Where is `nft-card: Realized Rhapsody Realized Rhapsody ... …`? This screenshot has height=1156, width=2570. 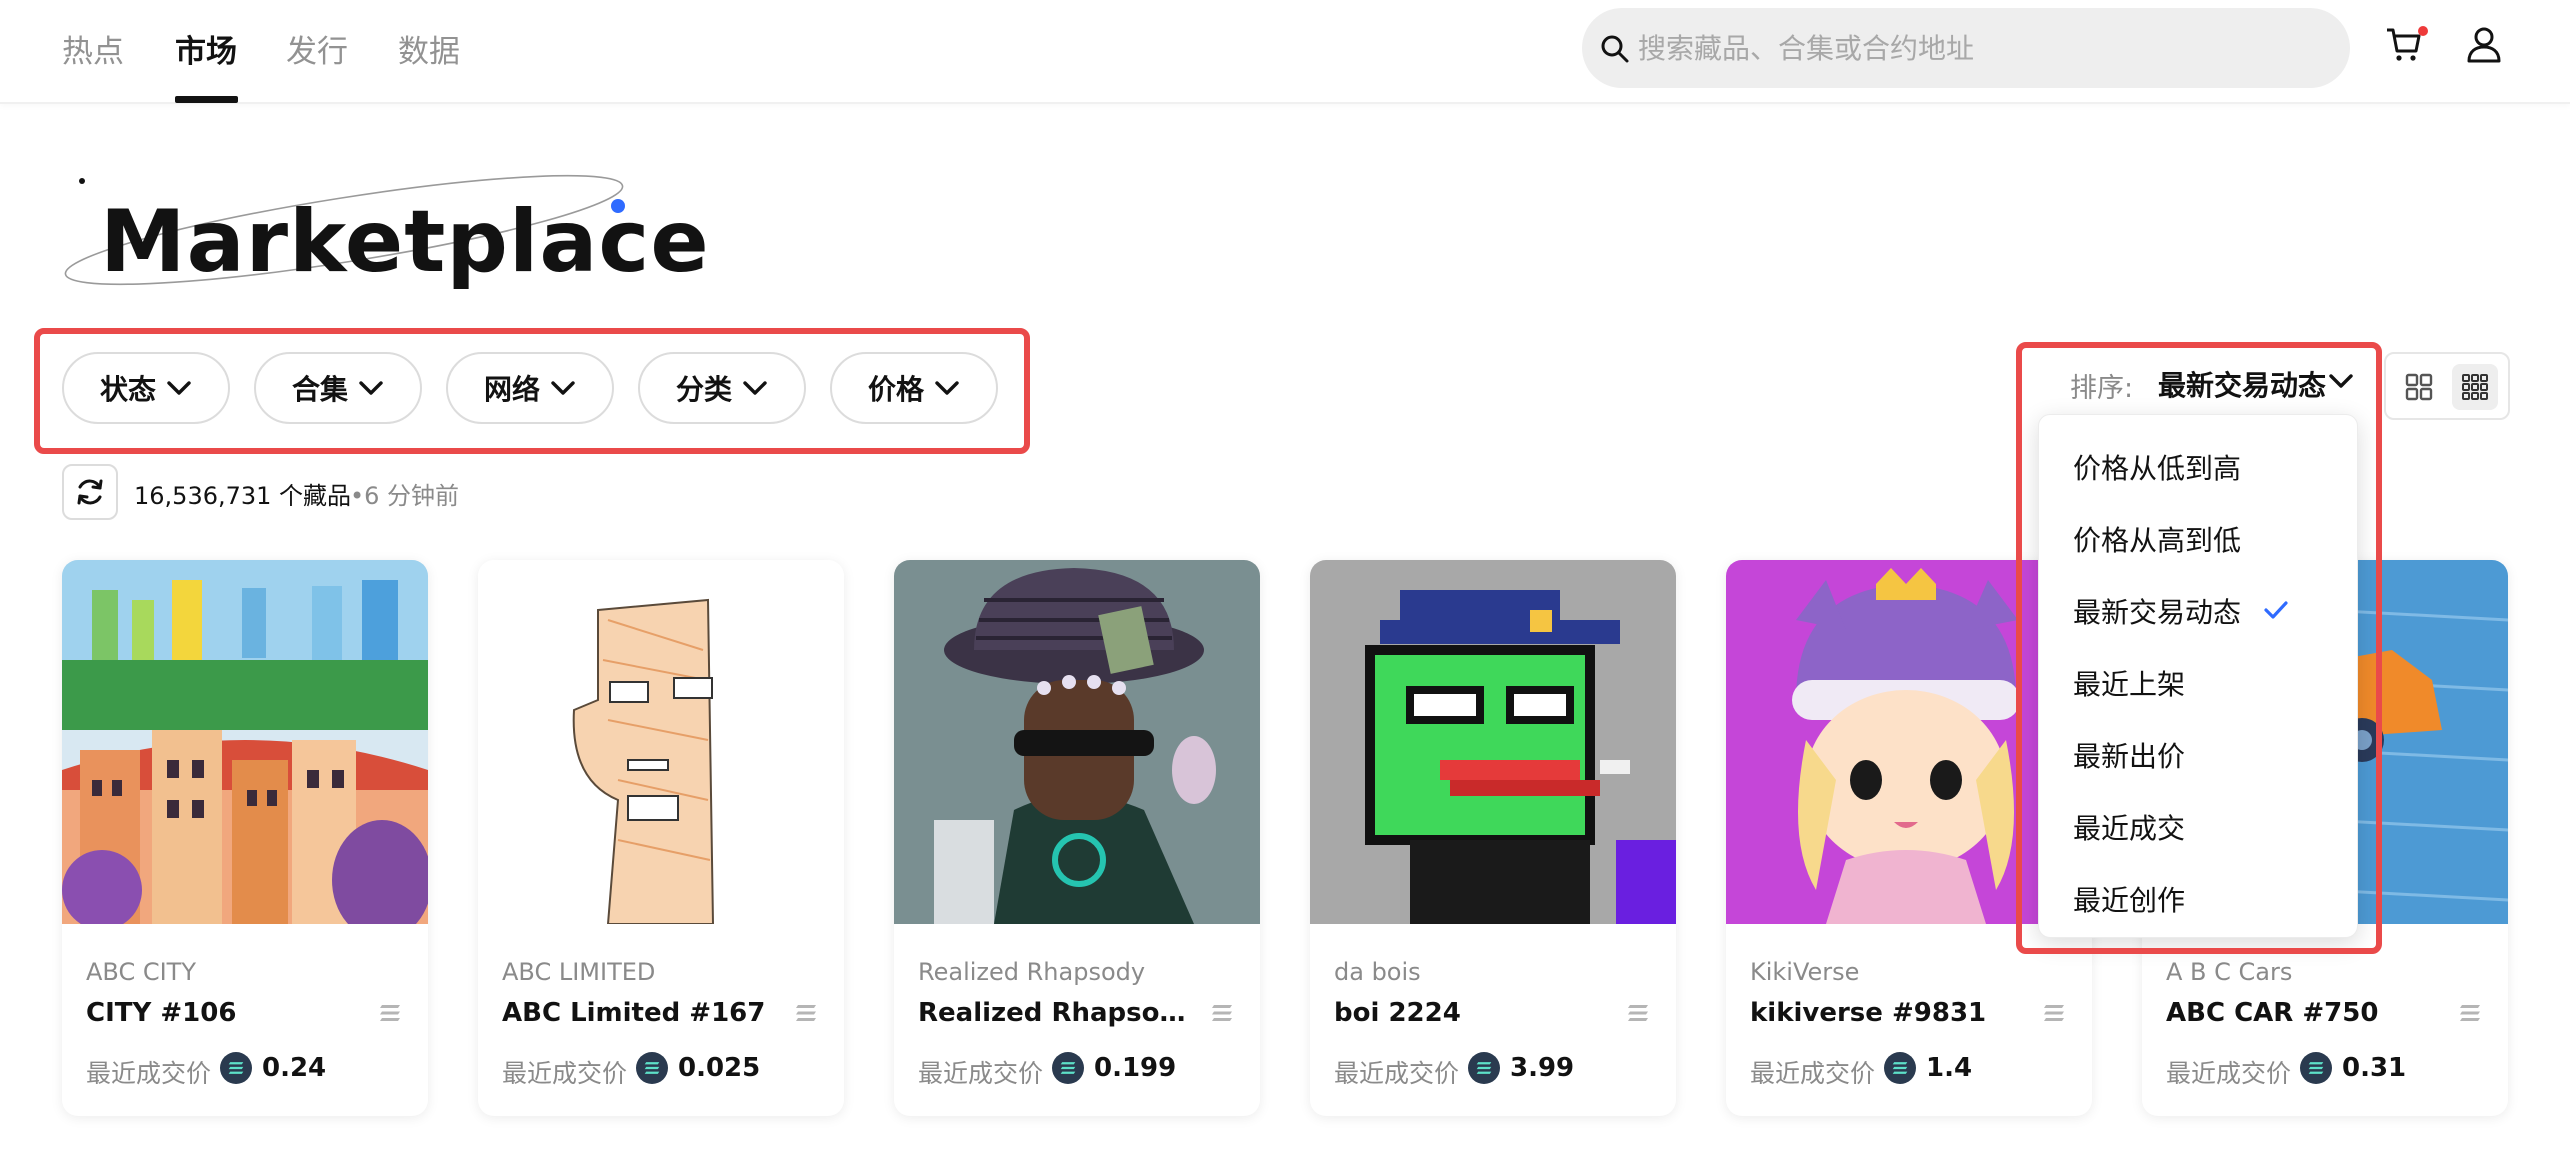 nft-card: Realized Rhapsody Realized Rhapsody ... … is located at coordinates (1077, 838).